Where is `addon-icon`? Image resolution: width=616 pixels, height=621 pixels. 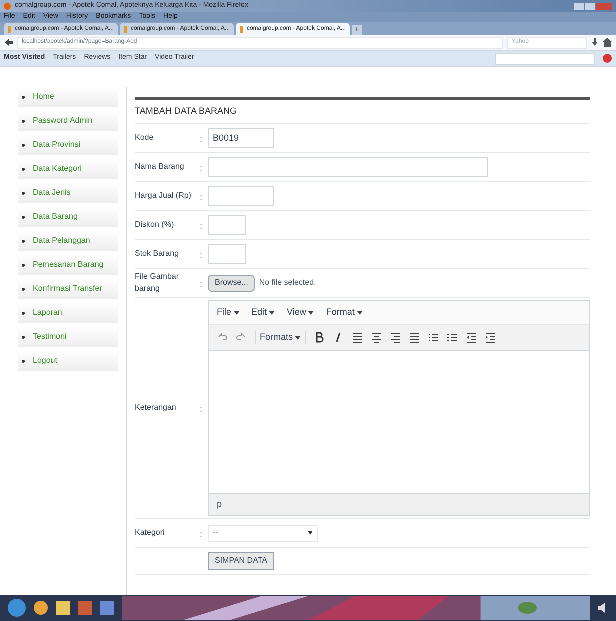
addon-icon is located at coordinates (607, 58).